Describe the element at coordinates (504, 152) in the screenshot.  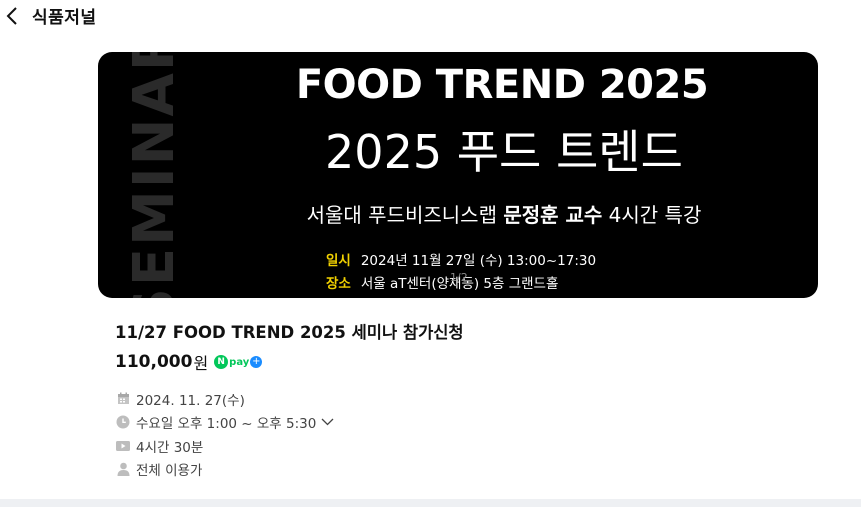
I see `banner-title-ko: 2025 푸드 트렌드` at that location.